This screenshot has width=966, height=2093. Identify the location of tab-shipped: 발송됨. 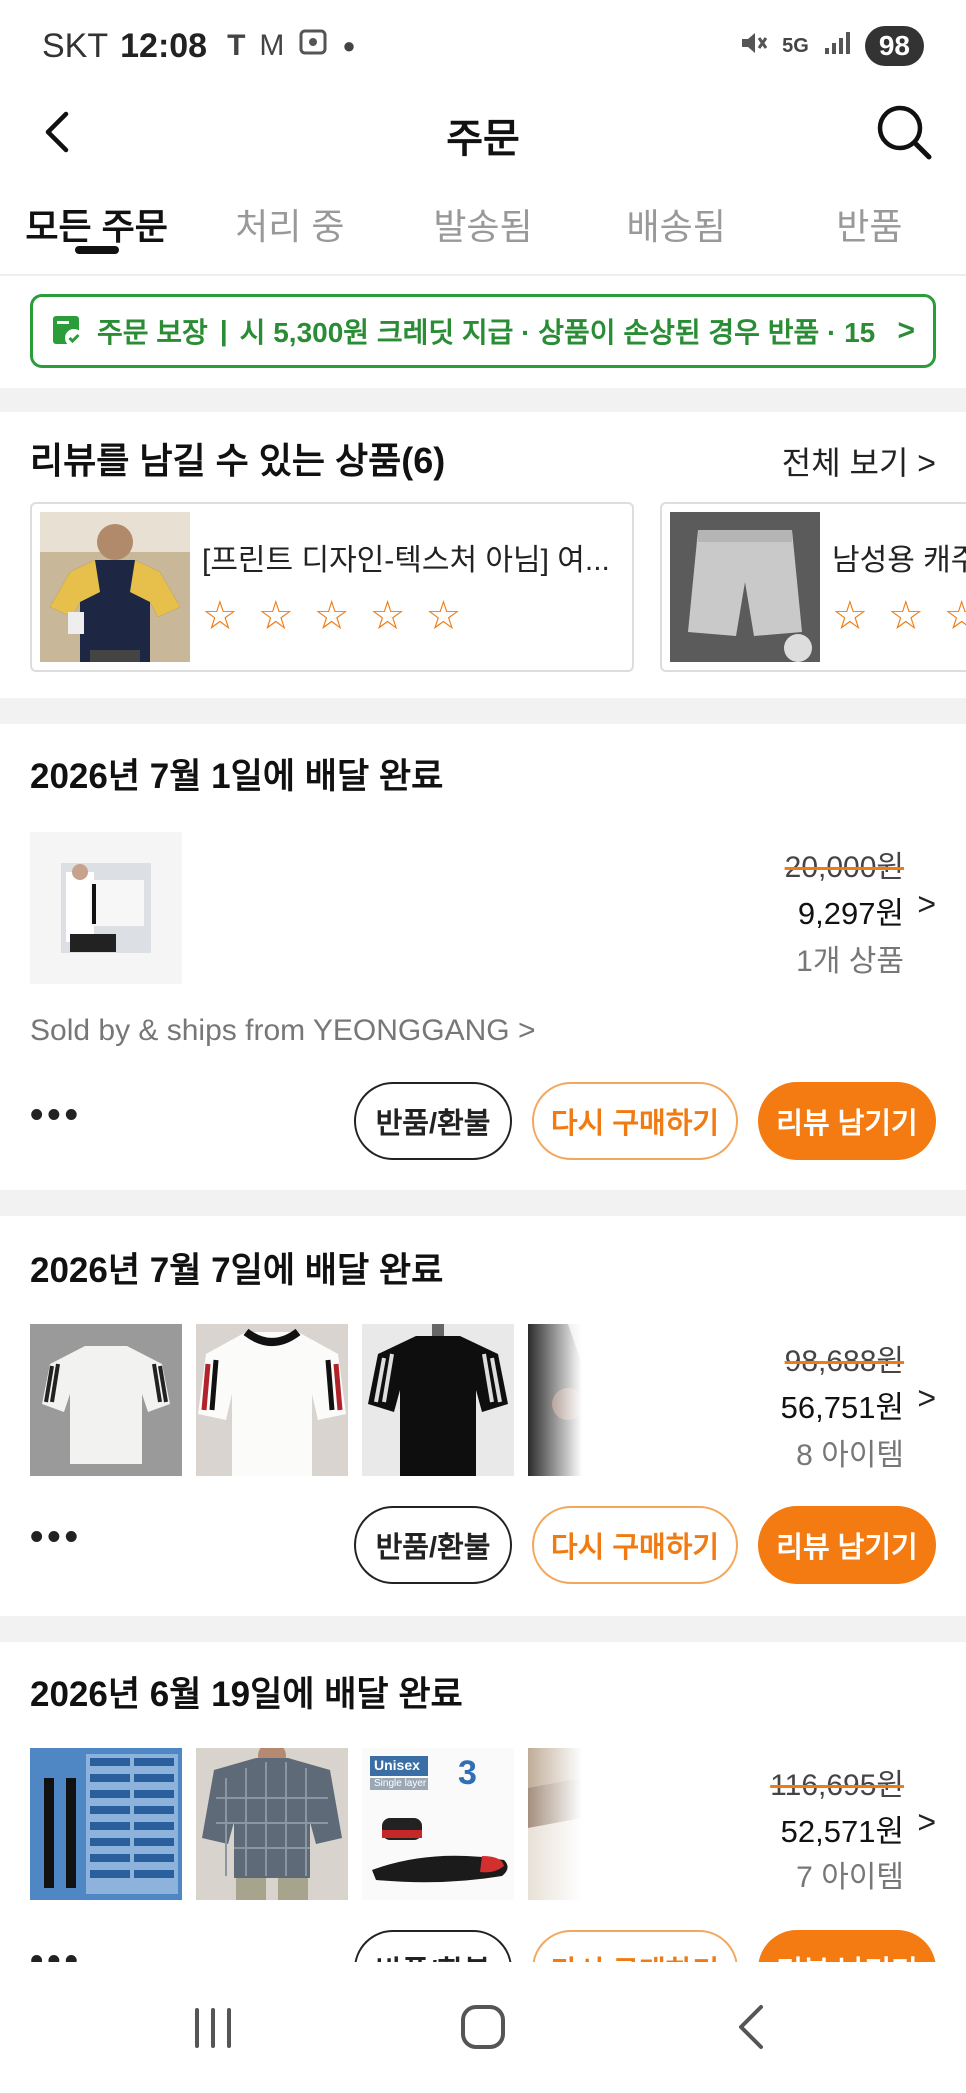
(482, 227).